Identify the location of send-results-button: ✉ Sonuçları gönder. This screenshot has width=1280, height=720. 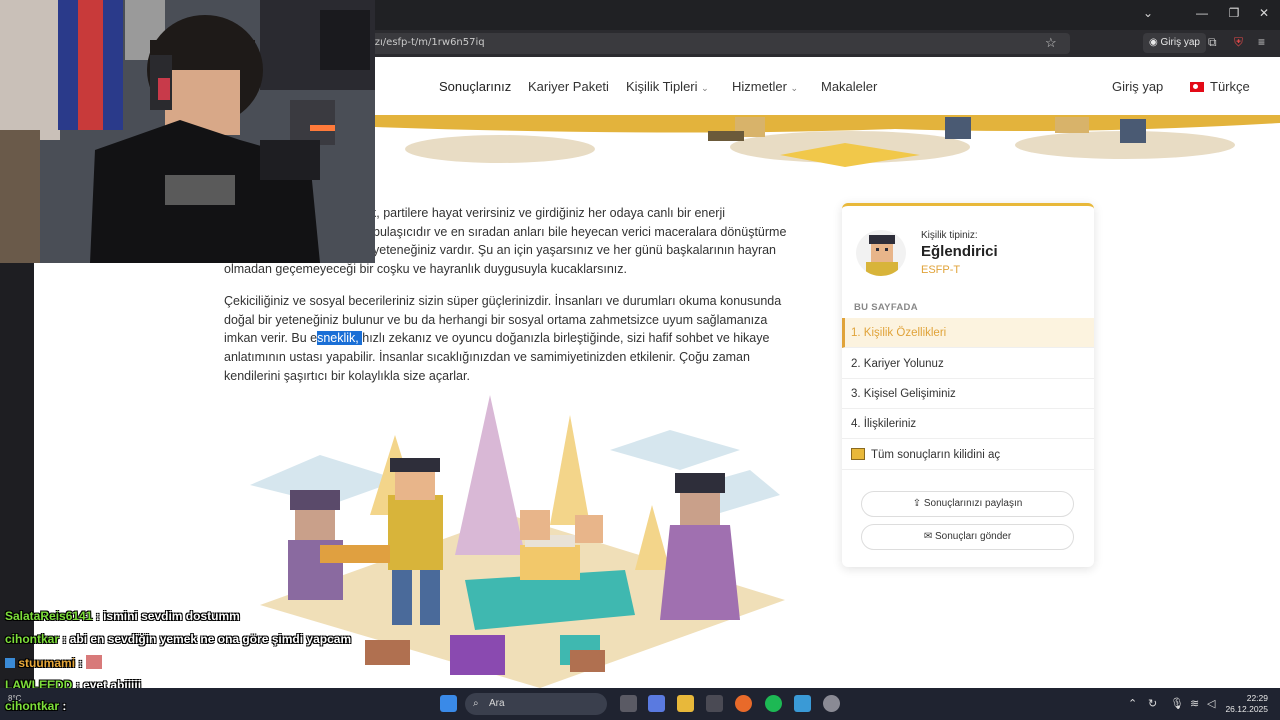
(967, 537).